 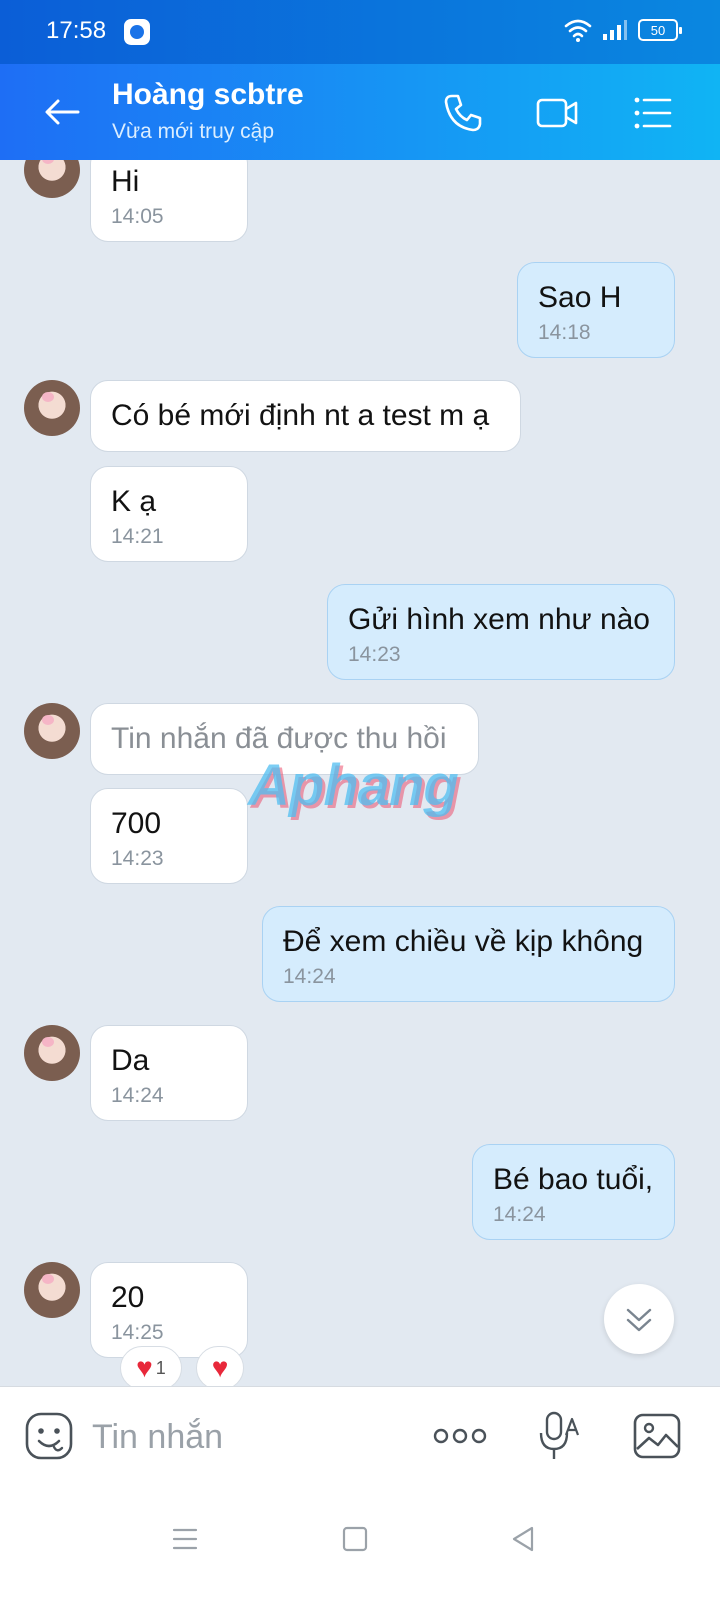 What do you see at coordinates (137, 536) in the screenshot?
I see `message-time: 14:21` at bounding box center [137, 536].